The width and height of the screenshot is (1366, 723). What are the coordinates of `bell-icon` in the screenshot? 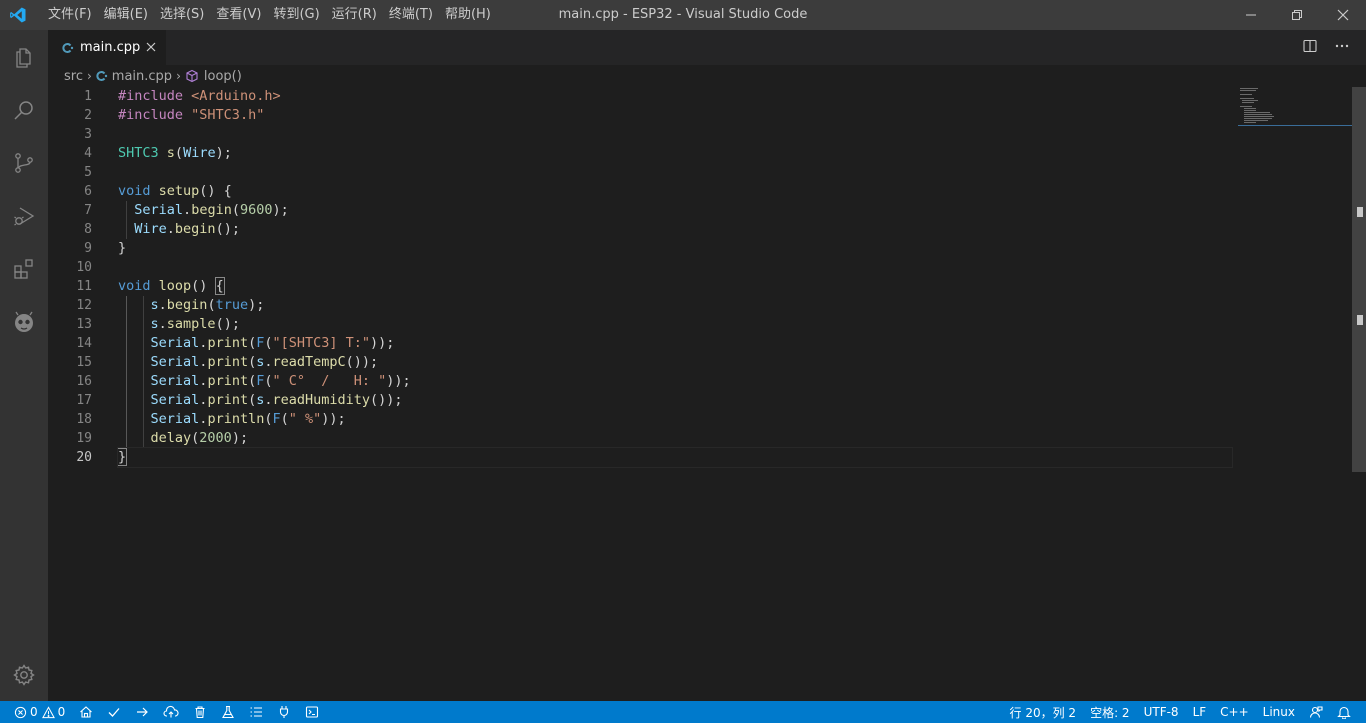 It's located at (1344, 712).